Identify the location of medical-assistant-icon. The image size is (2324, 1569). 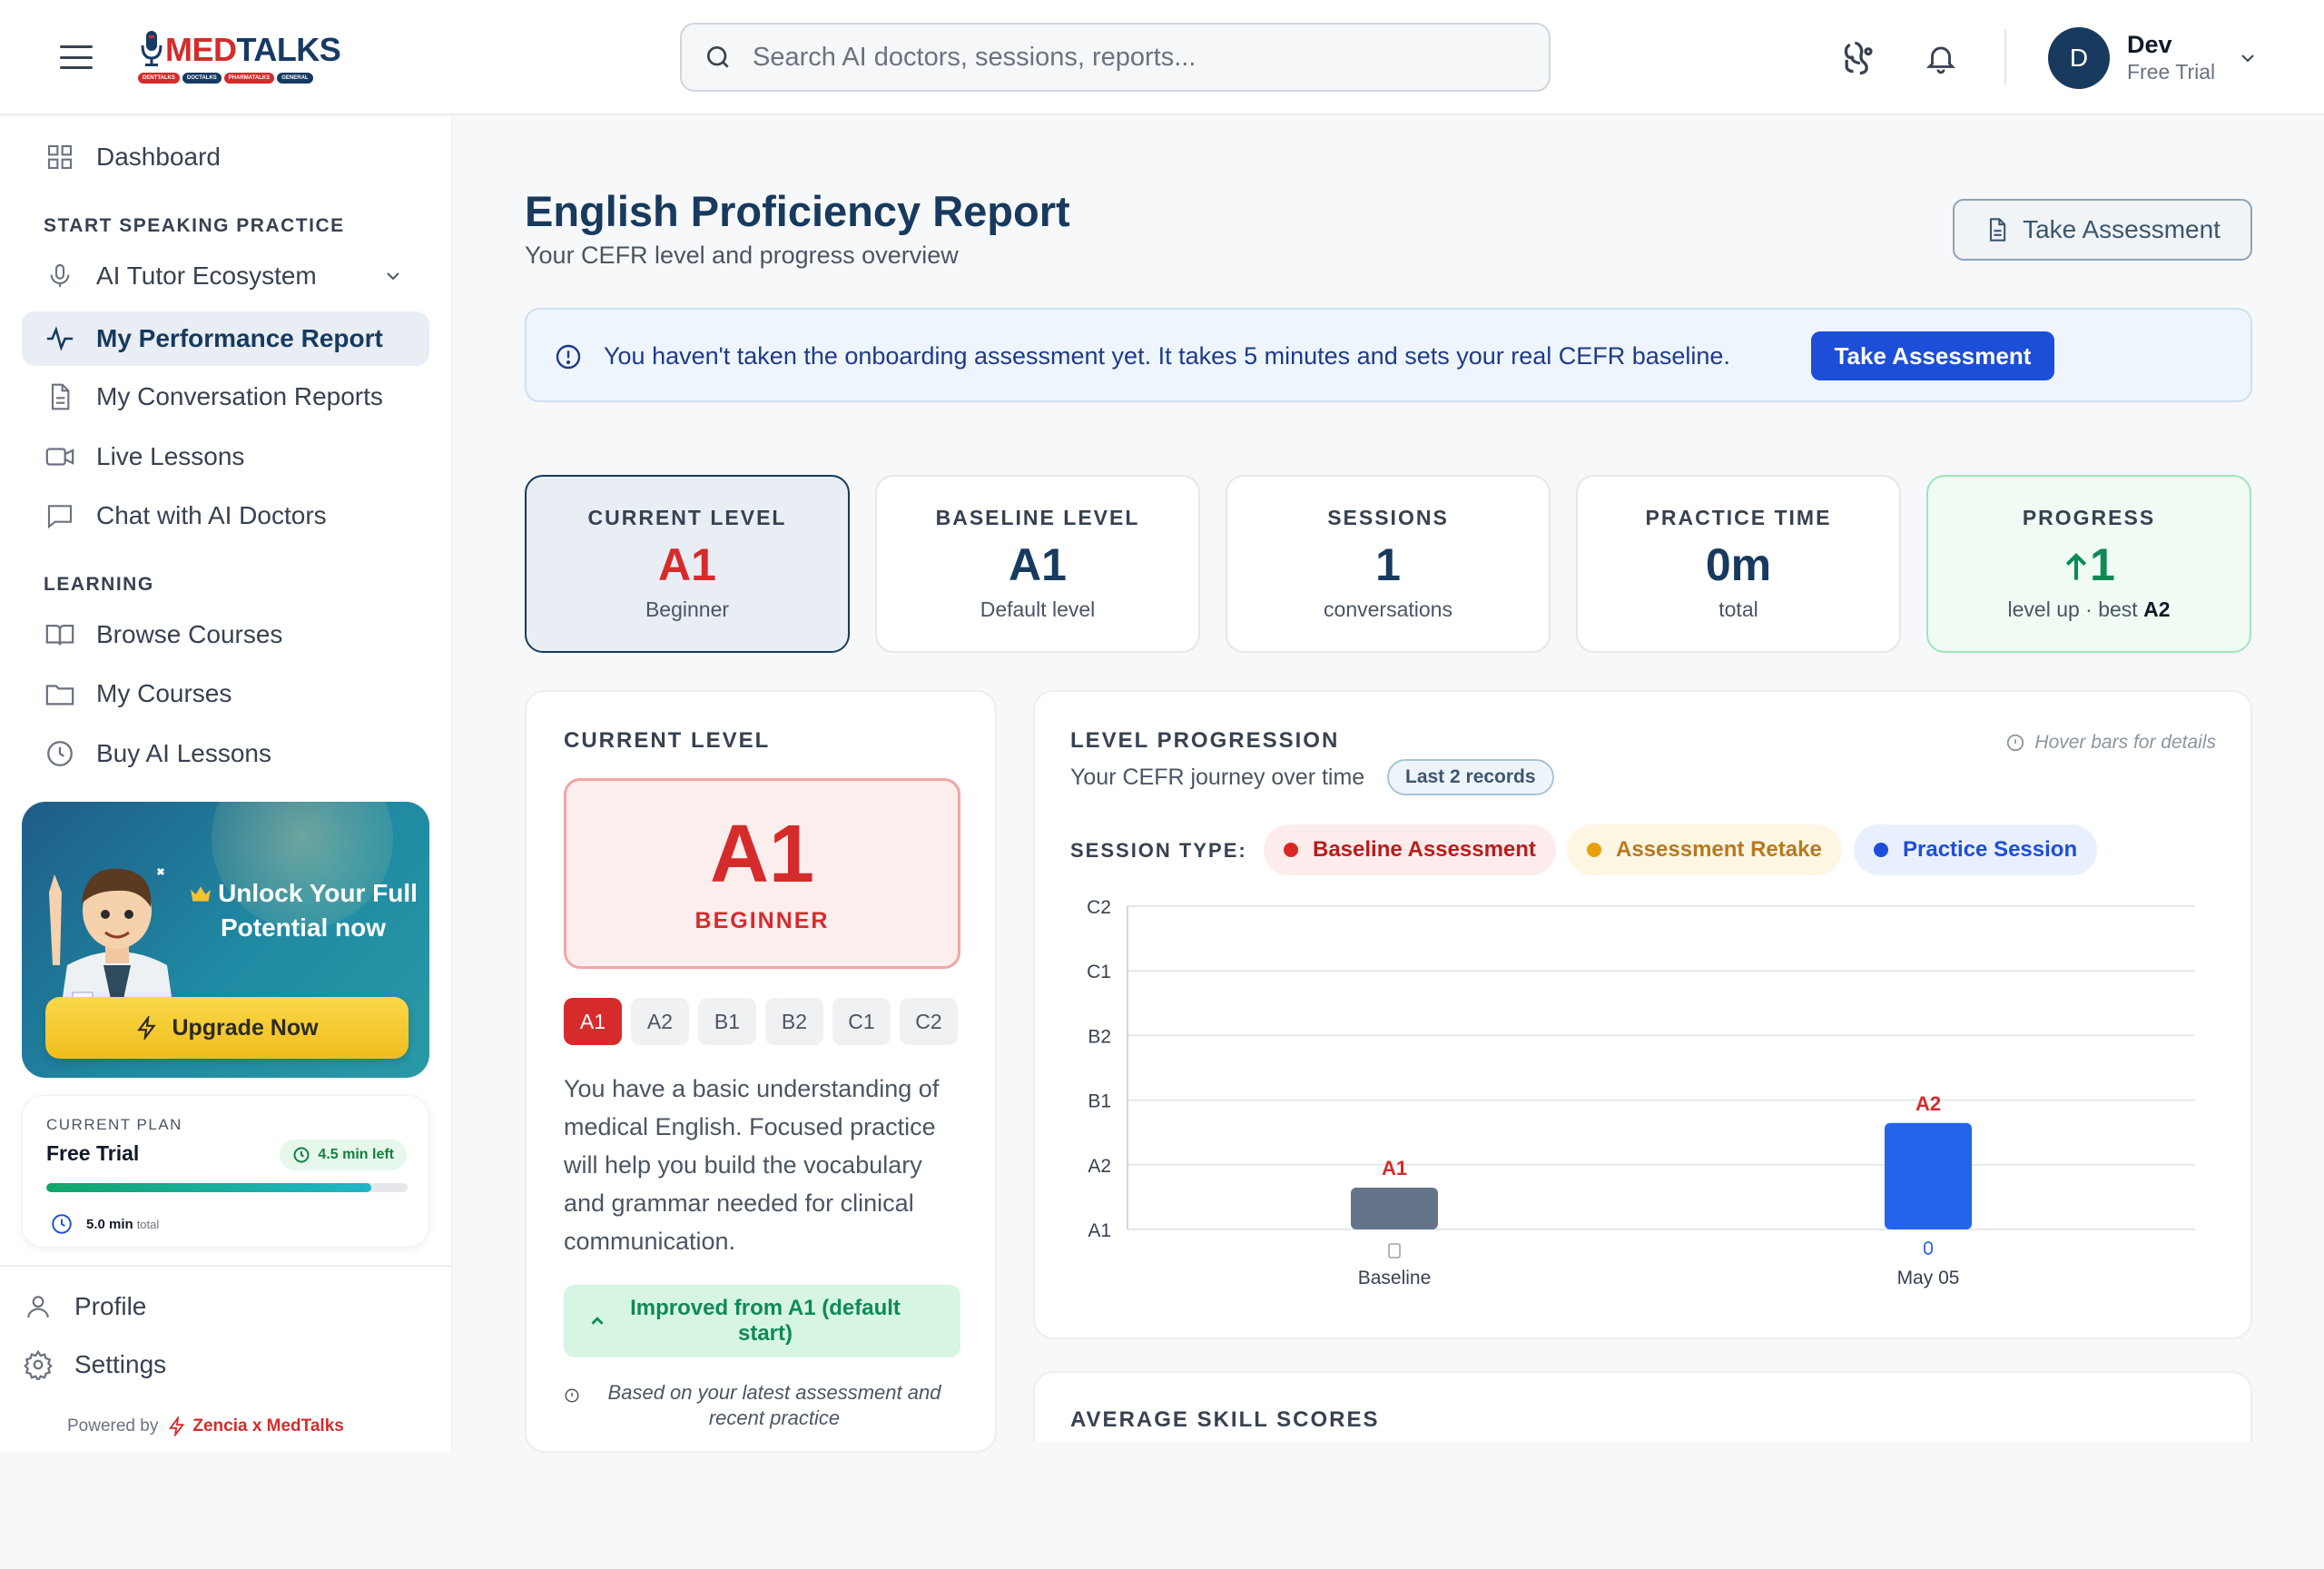
(1858, 58).